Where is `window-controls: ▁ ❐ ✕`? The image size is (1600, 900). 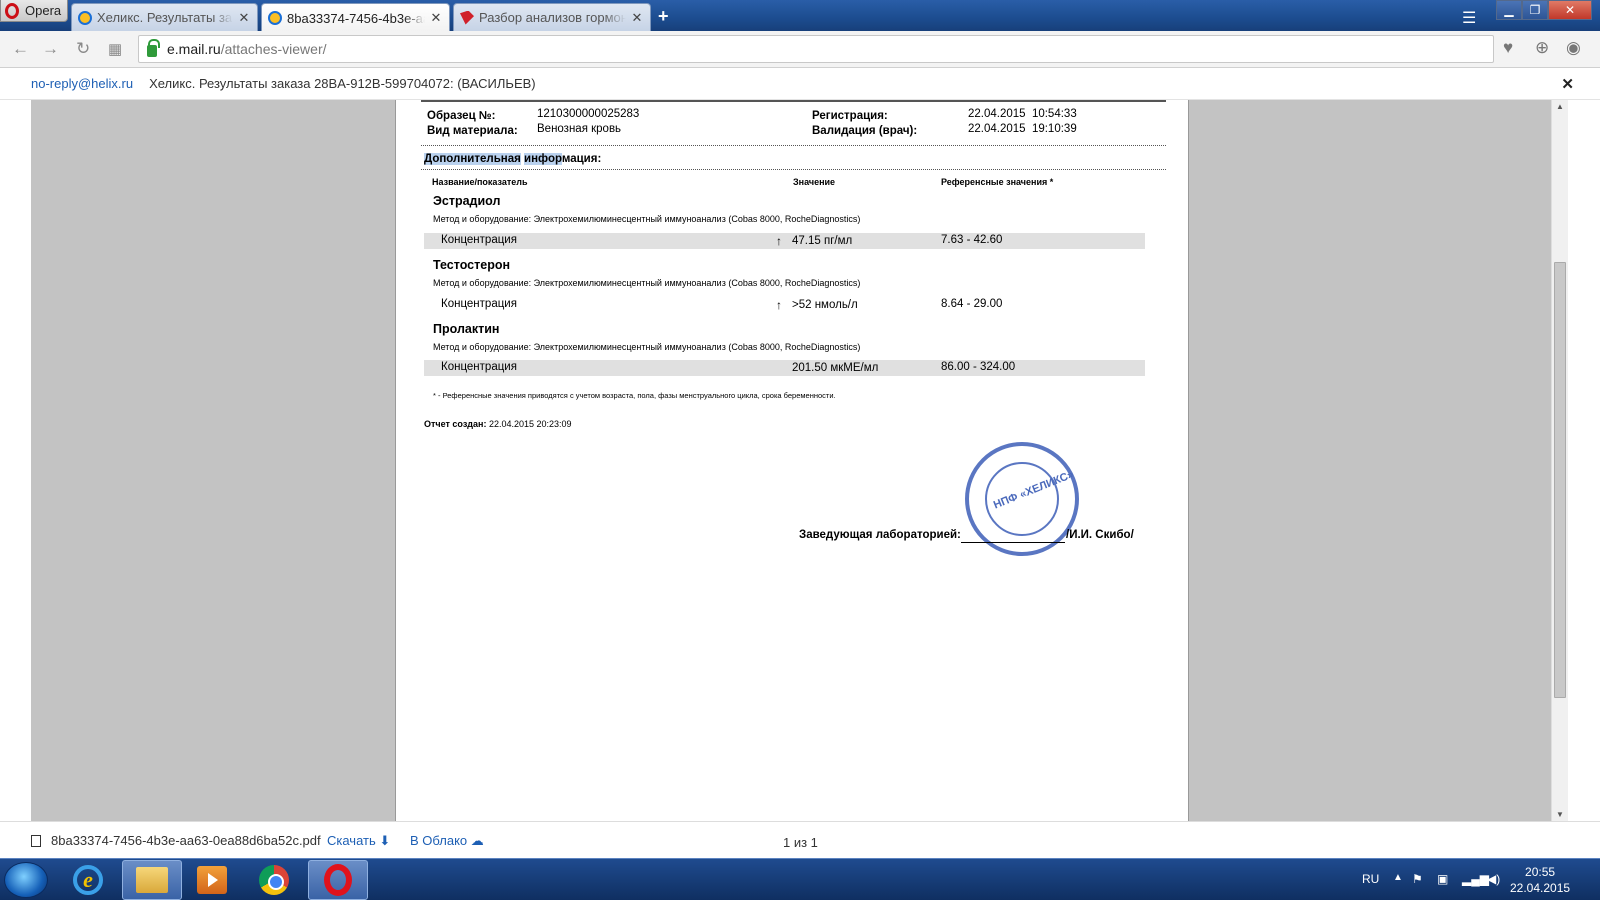 window-controls: ▁ ❐ ✕ is located at coordinates (1544, 10).